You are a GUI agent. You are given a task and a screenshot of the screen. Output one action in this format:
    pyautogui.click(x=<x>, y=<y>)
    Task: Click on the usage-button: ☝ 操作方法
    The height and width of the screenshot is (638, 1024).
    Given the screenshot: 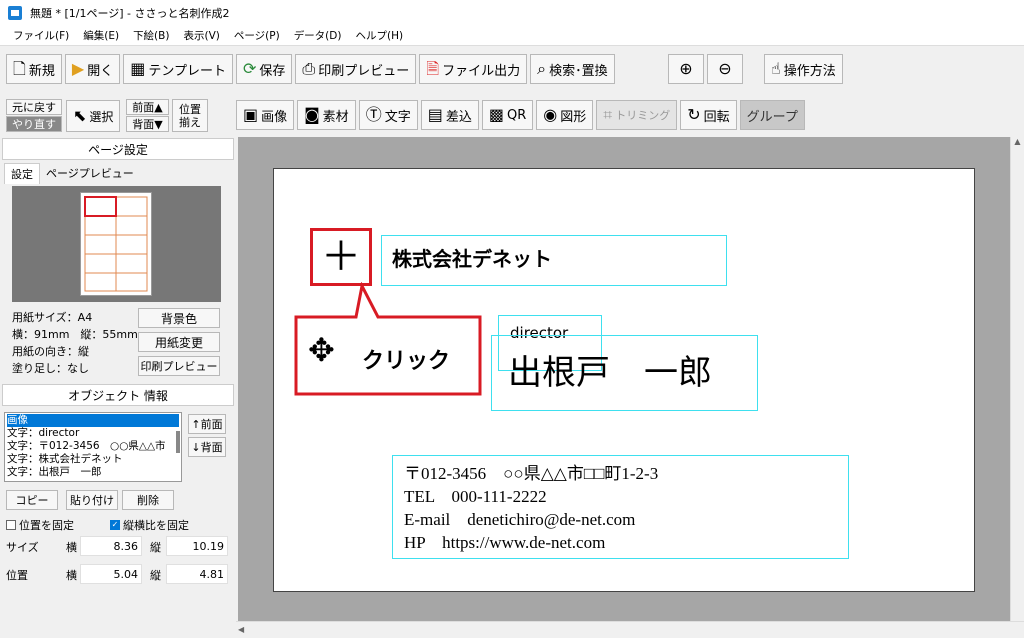 What is the action you would take?
    pyautogui.click(x=803, y=69)
    